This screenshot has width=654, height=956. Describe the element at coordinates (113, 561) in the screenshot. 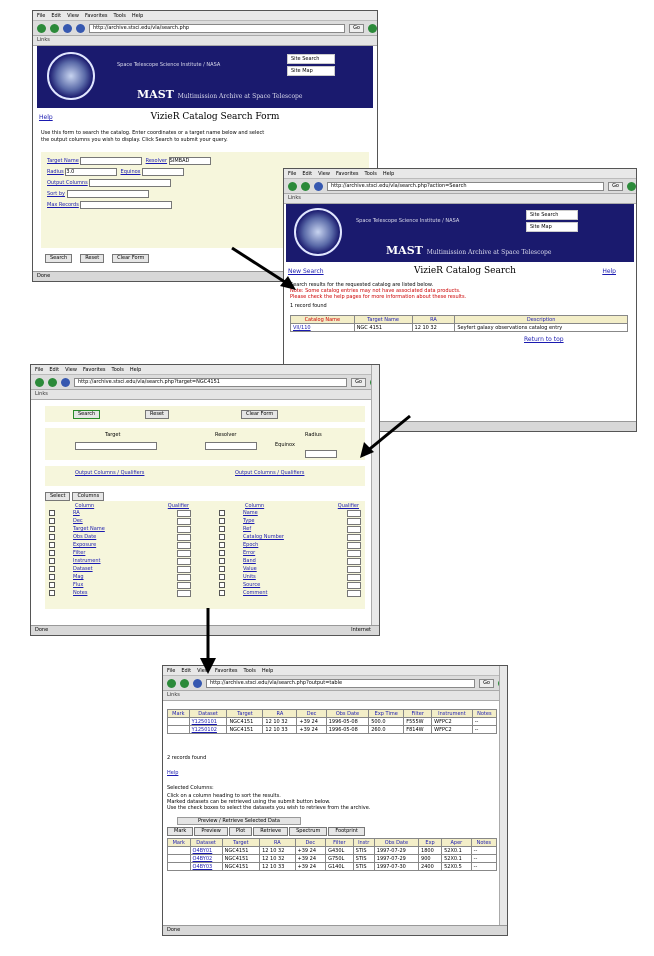

I see `column-option-label: Instrument` at that location.